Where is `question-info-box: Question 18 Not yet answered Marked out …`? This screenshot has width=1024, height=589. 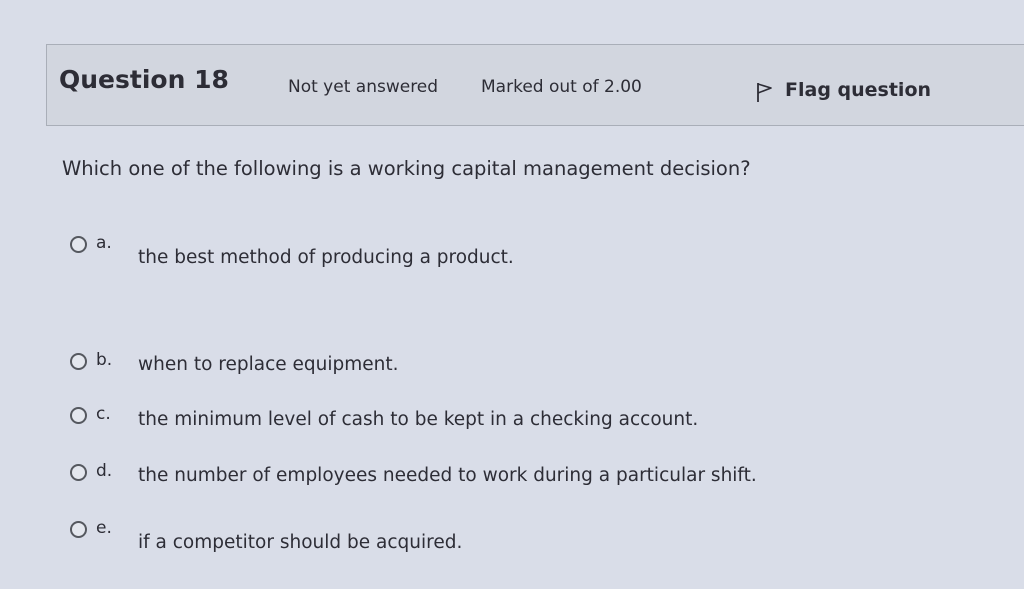
question-info-box: Question 18 Not yet answered Marked out … is located at coordinates (535, 85).